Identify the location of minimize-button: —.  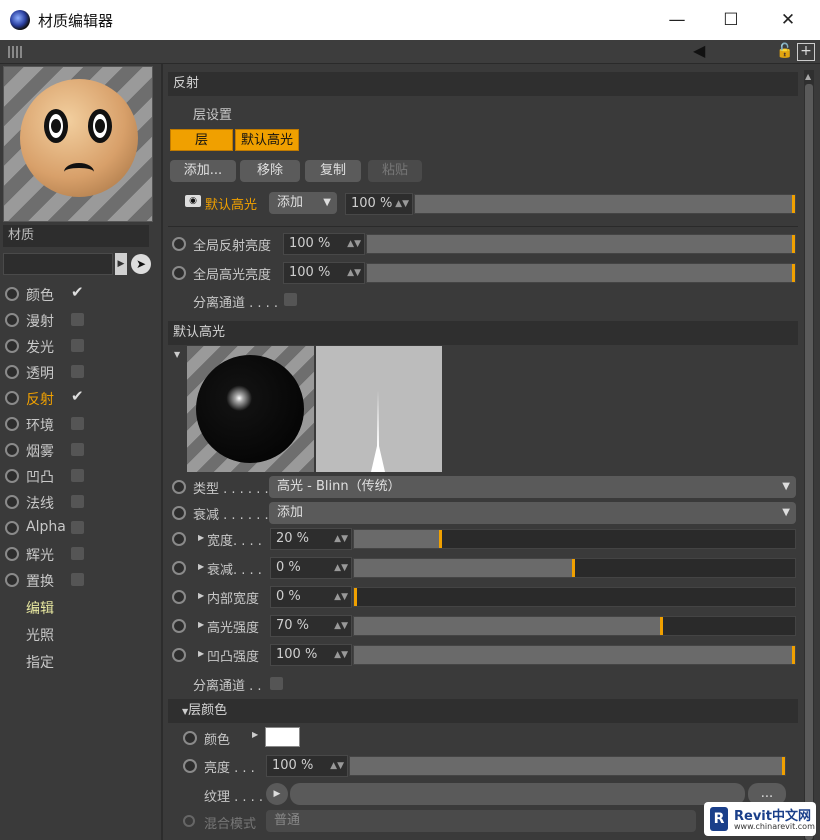
(677, 20).